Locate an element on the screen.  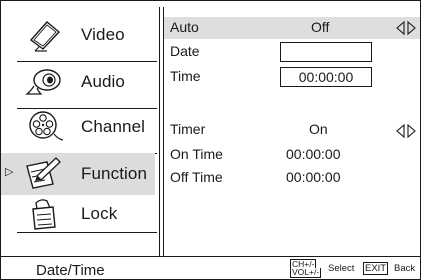
selection-indicator-icon: ▷ is located at coordinates (9, 172).